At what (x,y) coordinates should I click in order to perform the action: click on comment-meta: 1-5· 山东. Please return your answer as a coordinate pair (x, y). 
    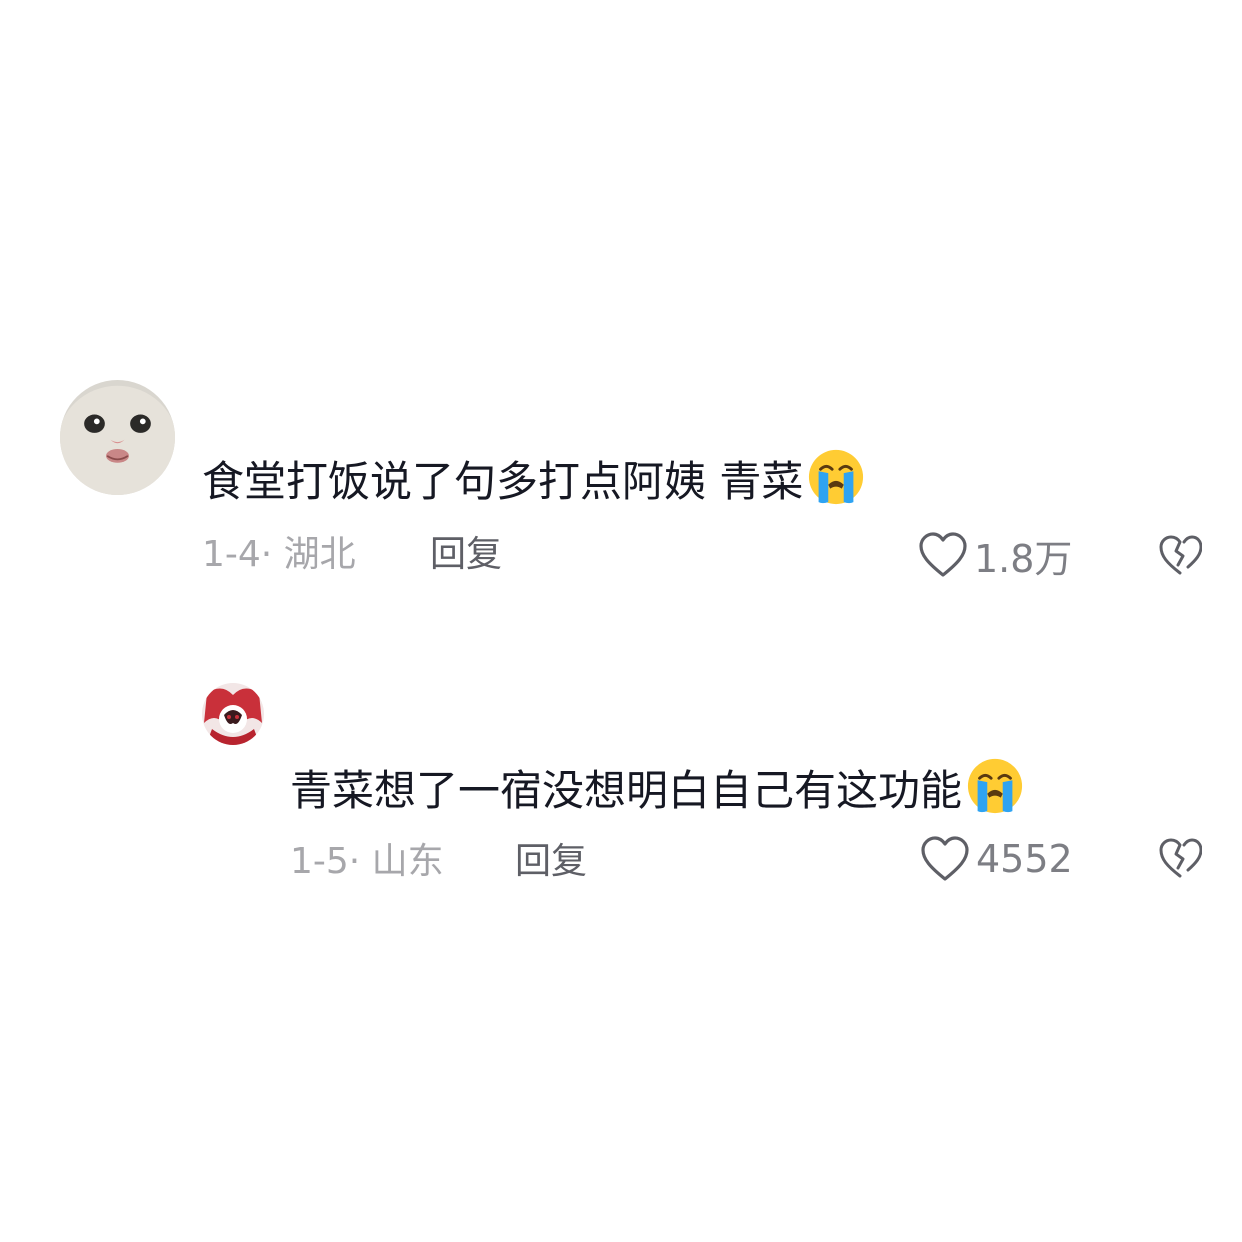
    Looking at the image, I should click on (367, 861).